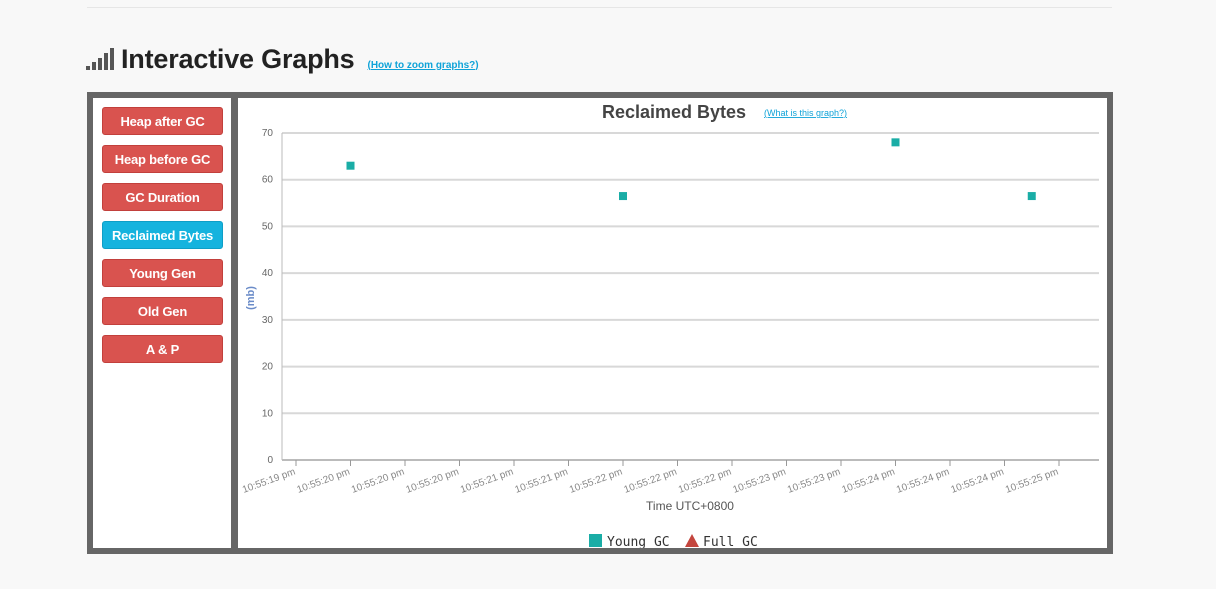 The width and height of the screenshot is (1216, 589). What do you see at coordinates (251, 298) in the screenshot?
I see `y-axis-label: (mb)` at bounding box center [251, 298].